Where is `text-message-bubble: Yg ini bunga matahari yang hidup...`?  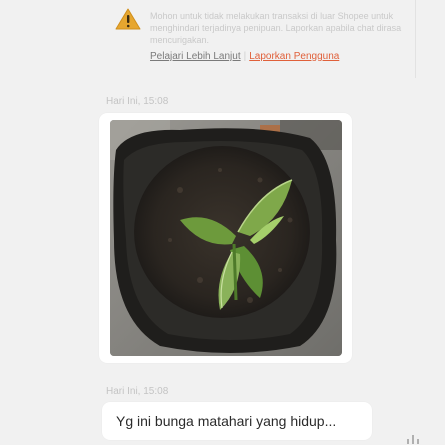
text-message-bubble: Yg ini bunga matahari yang hidup... is located at coordinates (237, 421).